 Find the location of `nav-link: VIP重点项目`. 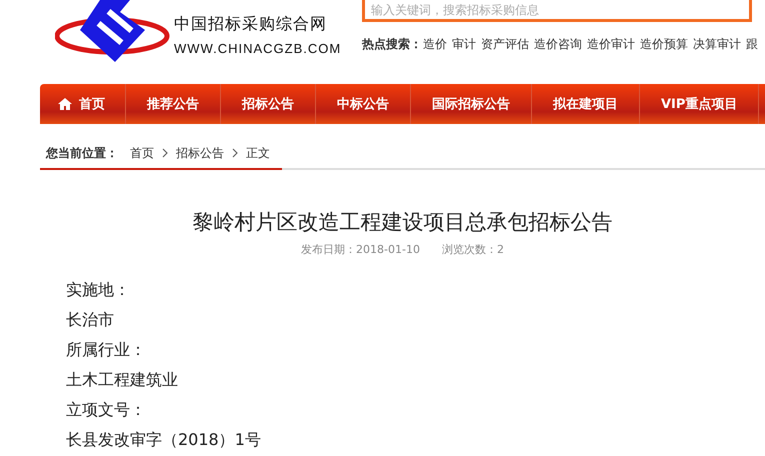

nav-link: VIP重点项目 is located at coordinates (700, 104).